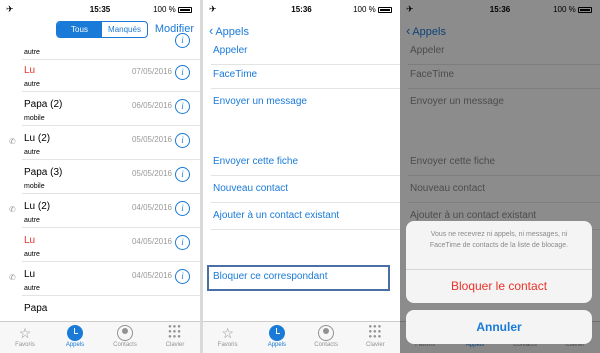 The image size is (600, 353). What do you see at coordinates (36, 308) in the screenshot?
I see `caller-name: Papa` at bounding box center [36, 308].